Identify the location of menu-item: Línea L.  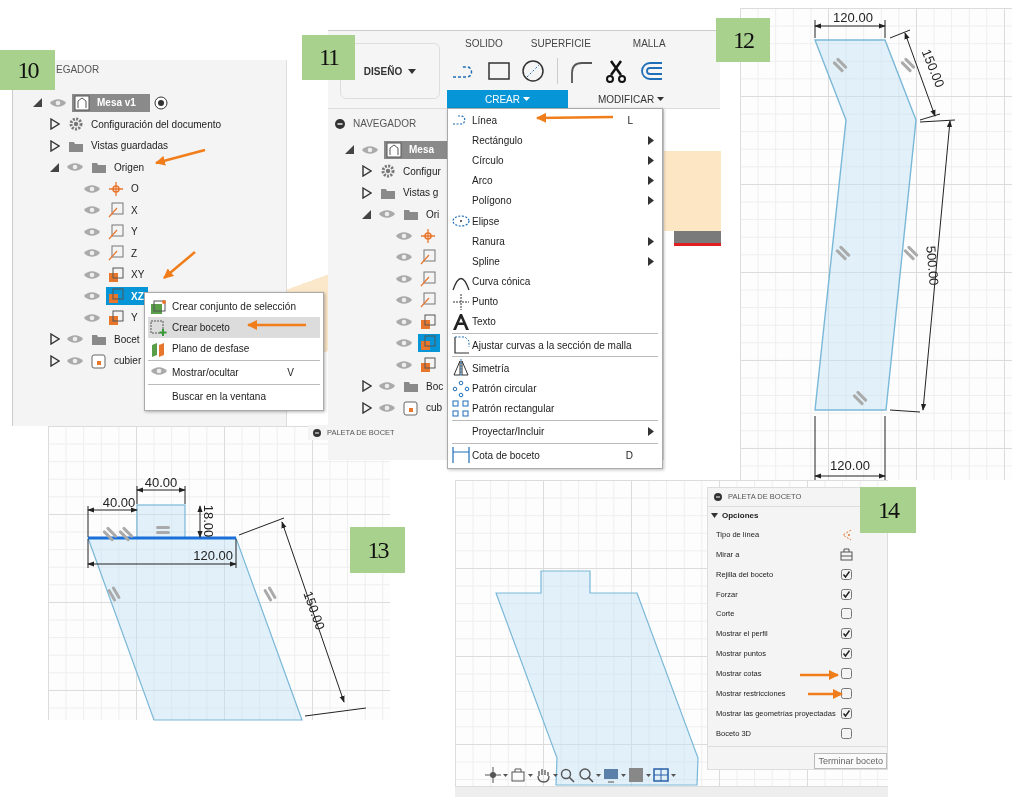
(555, 120).